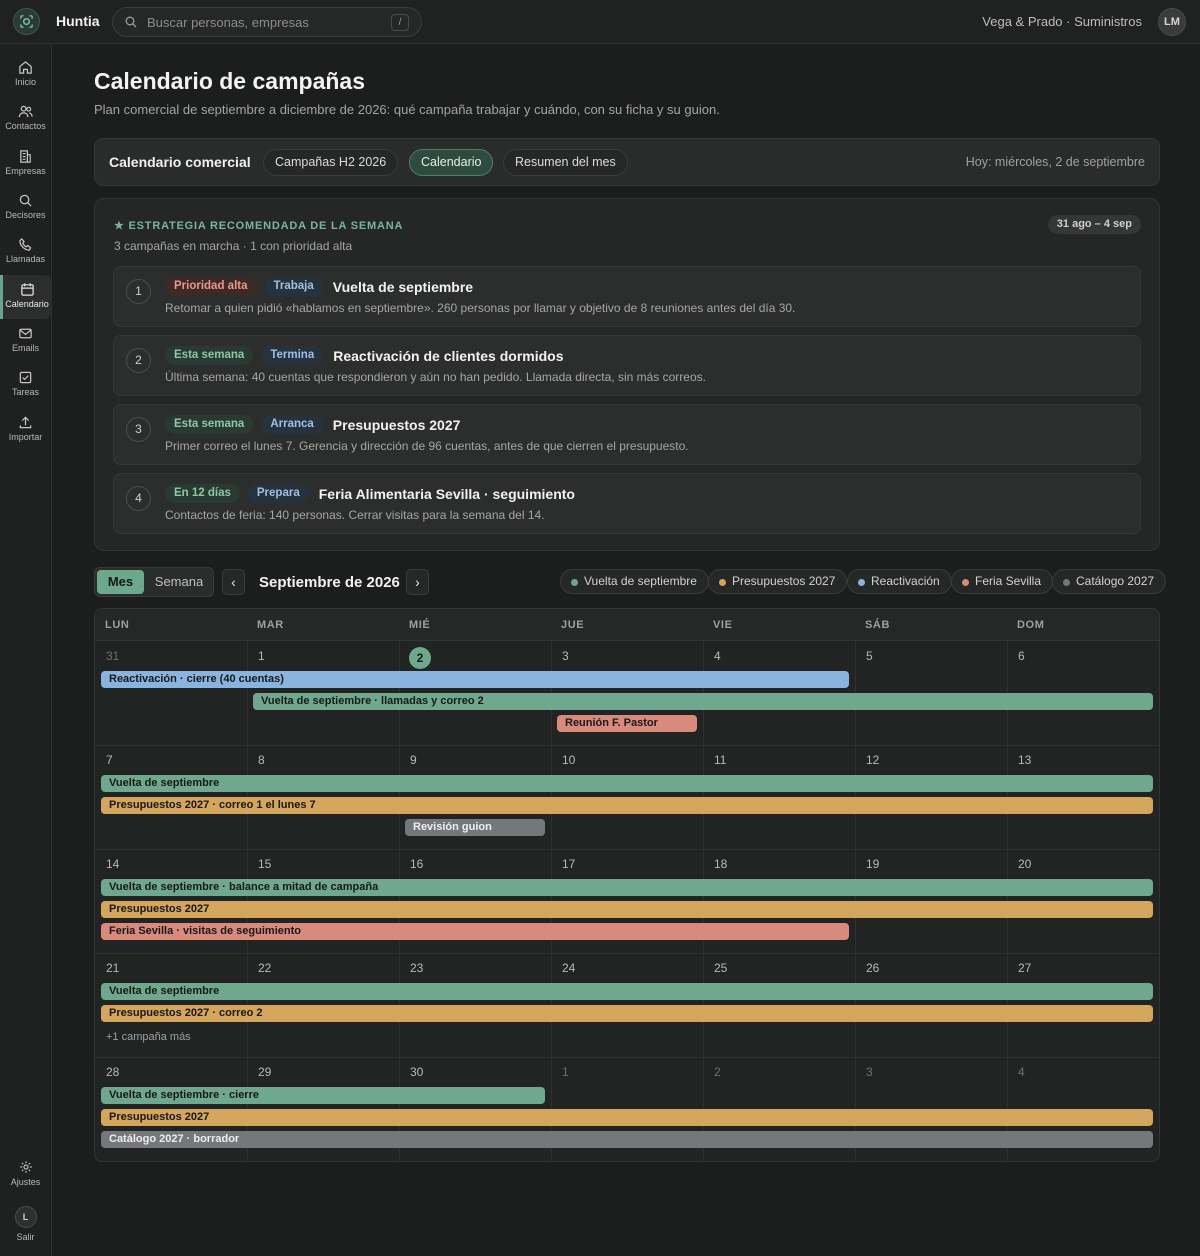  What do you see at coordinates (568, 968) in the screenshot?
I see `day-number: 24` at bounding box center [568, 968].